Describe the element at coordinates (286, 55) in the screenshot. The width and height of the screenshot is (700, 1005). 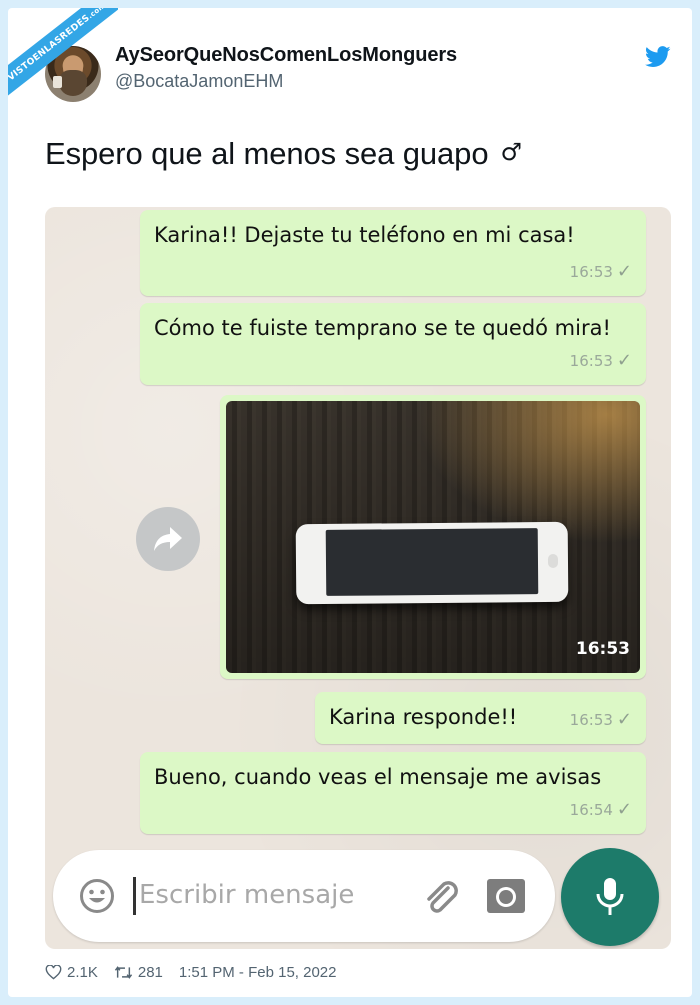
I see `author-name: AySeorQueNosComenLosMonguers` at that location.